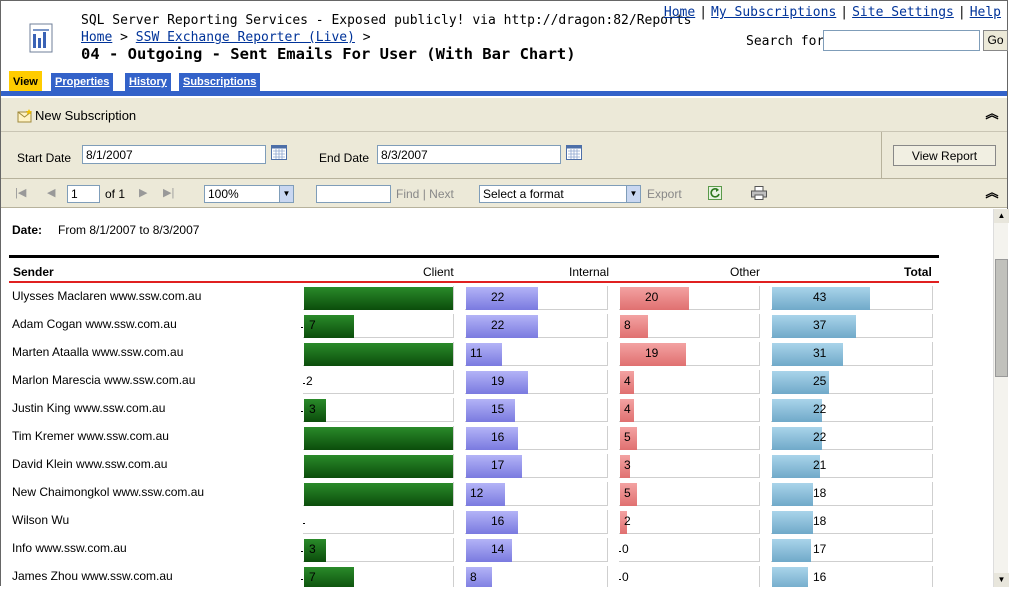  Describe the element at coordinates (96, 37) in the screenshot. I see `breadcrumb-home-link: Home` at that location.